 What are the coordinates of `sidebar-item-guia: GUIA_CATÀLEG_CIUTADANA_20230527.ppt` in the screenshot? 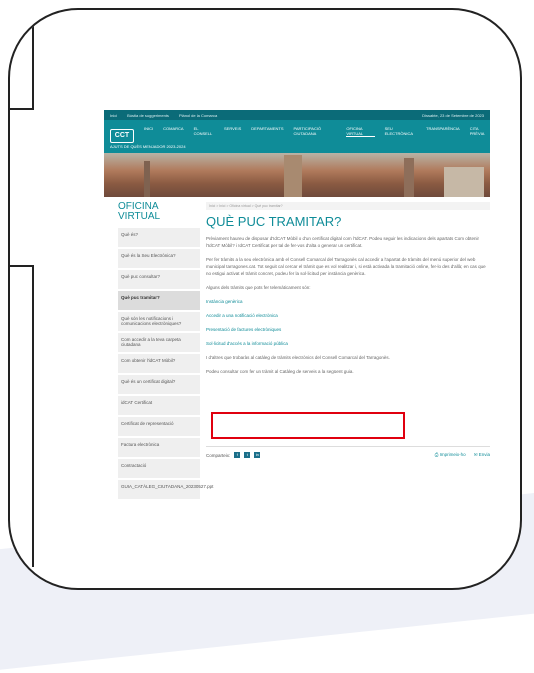 It's located at (165, 489).